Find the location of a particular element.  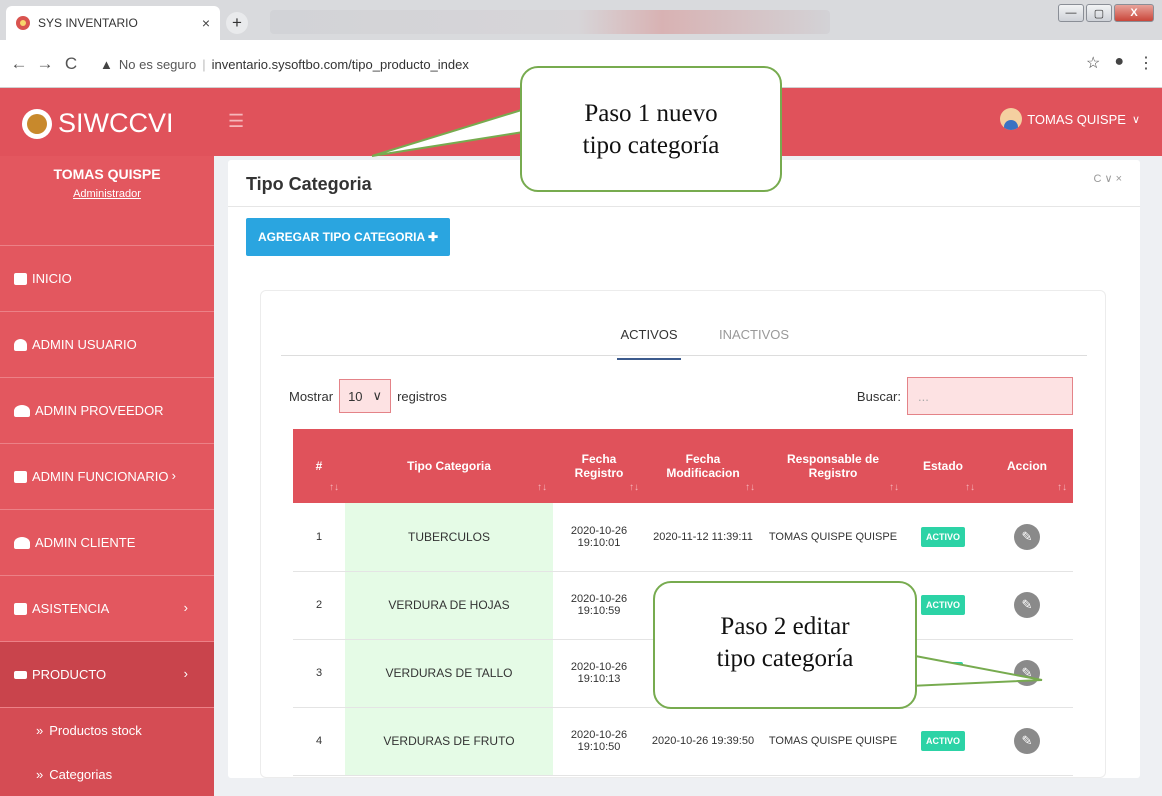

callout2-pointer is located at coordinates (976, 670).